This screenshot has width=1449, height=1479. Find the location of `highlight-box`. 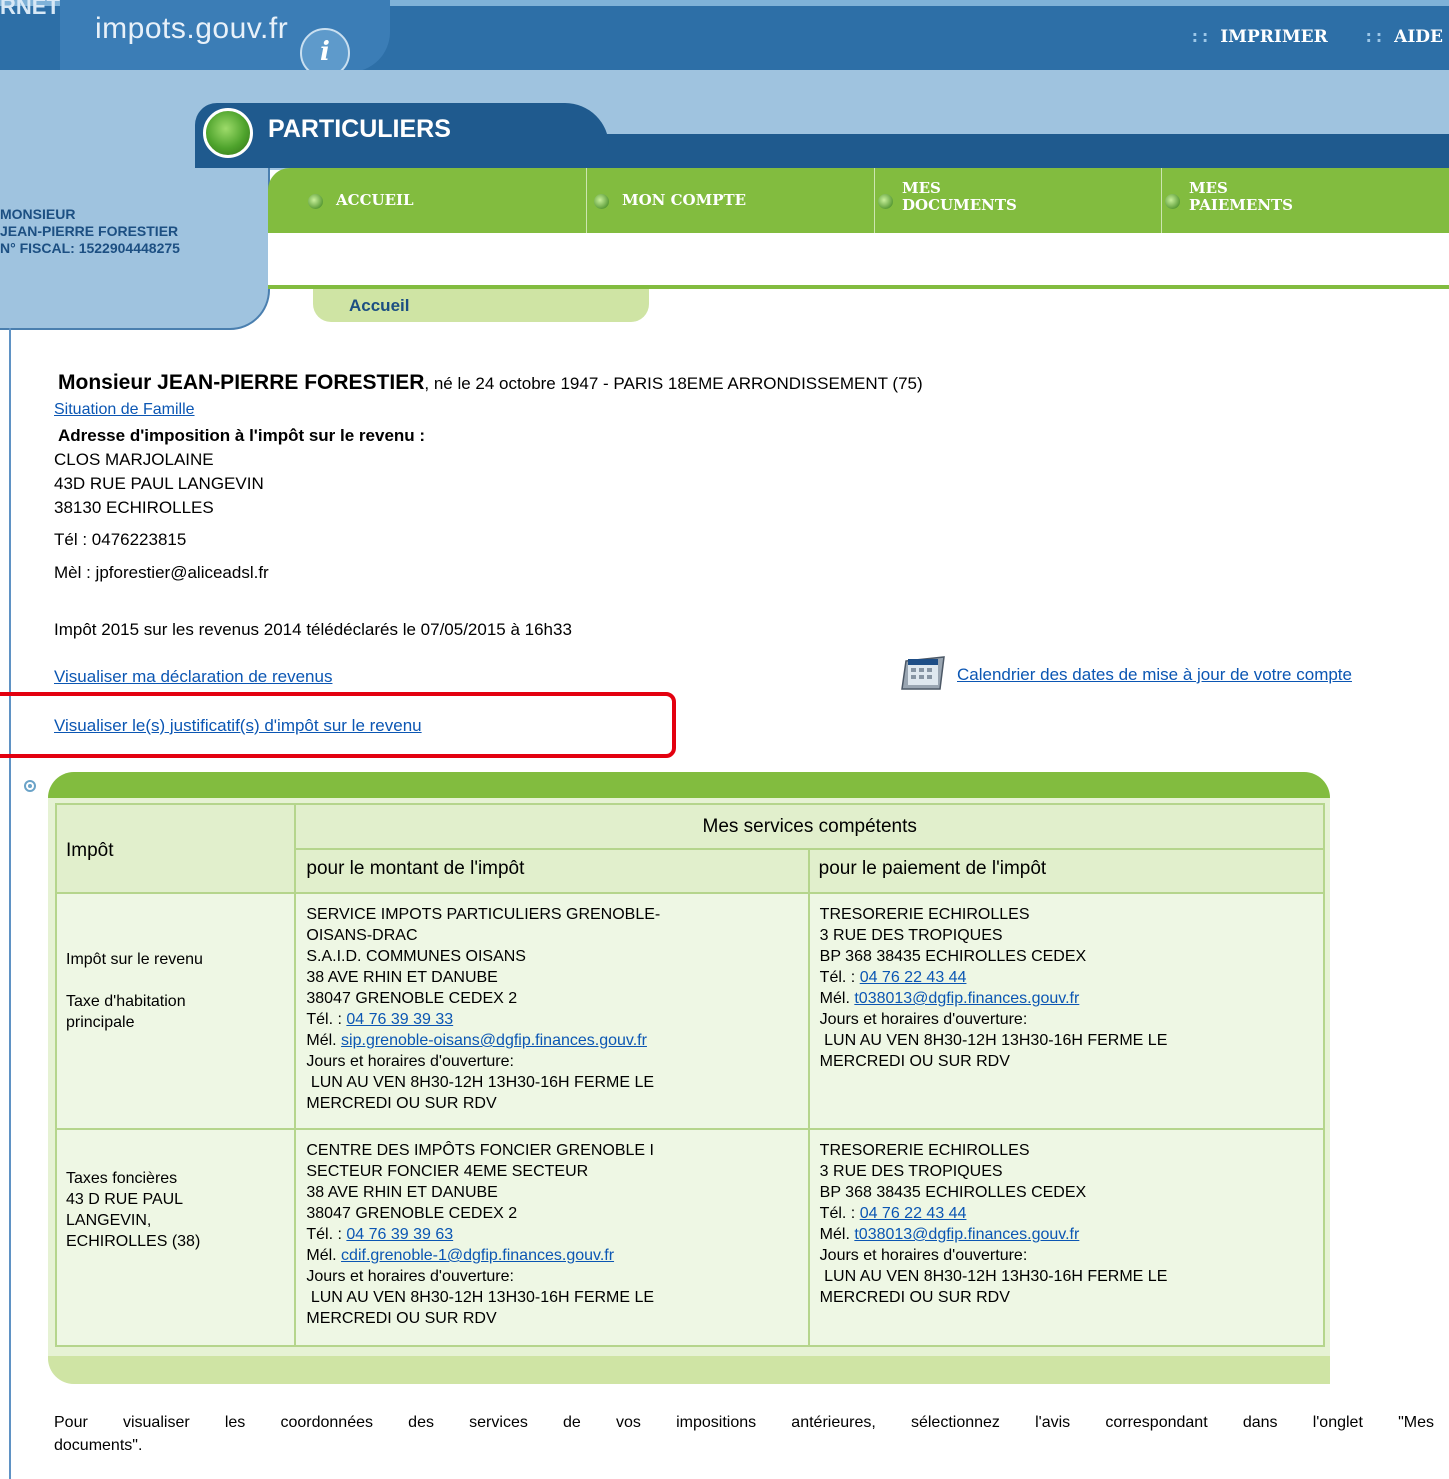

highlight-box is located at coordinates (338, 725).